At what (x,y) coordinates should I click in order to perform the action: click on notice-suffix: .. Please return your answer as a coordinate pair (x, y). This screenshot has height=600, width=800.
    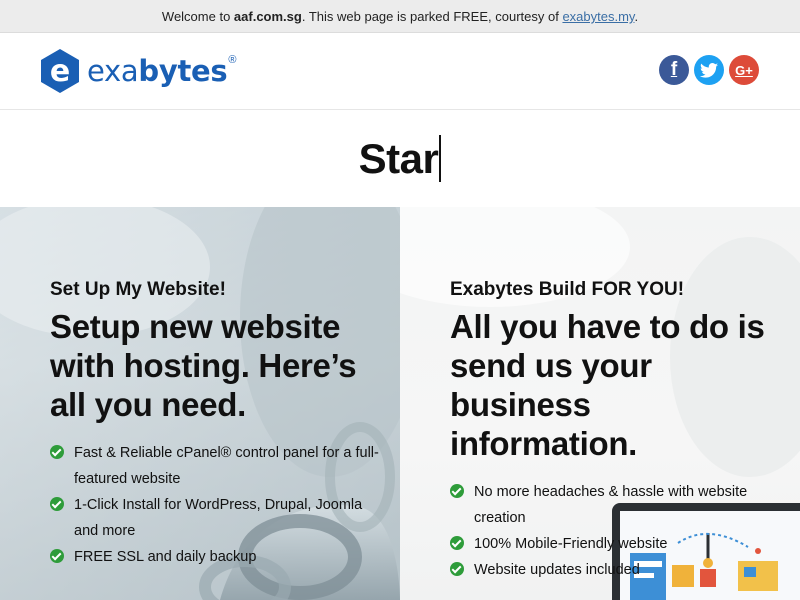
    Looking at the image, I should click on (636, 16).